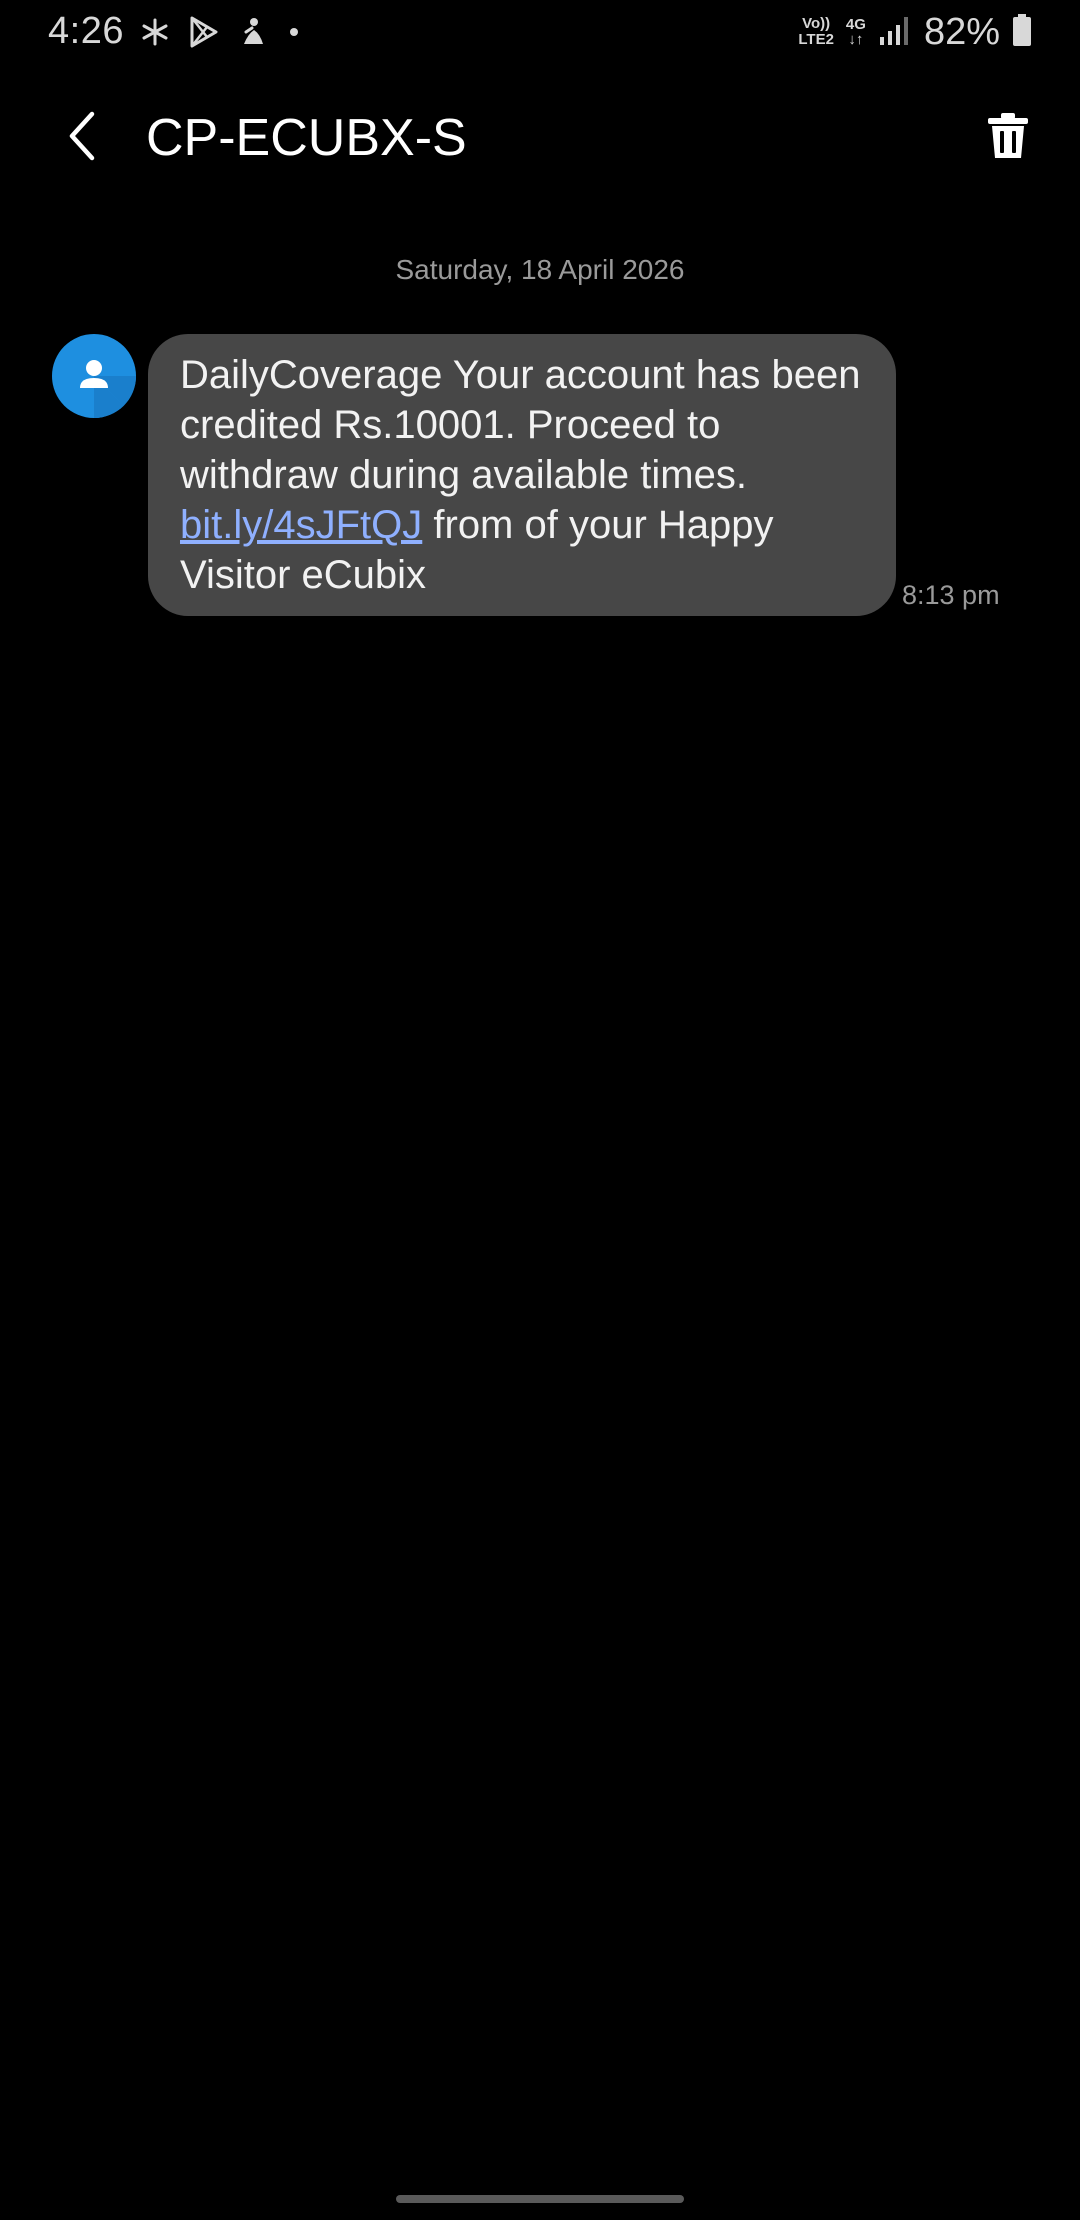 This screenshot has width=1080, height=2220. Describe the element at coordinates (951, 595) in the screenshot. I see `message-timestamp: 8:13 pm` at that location.